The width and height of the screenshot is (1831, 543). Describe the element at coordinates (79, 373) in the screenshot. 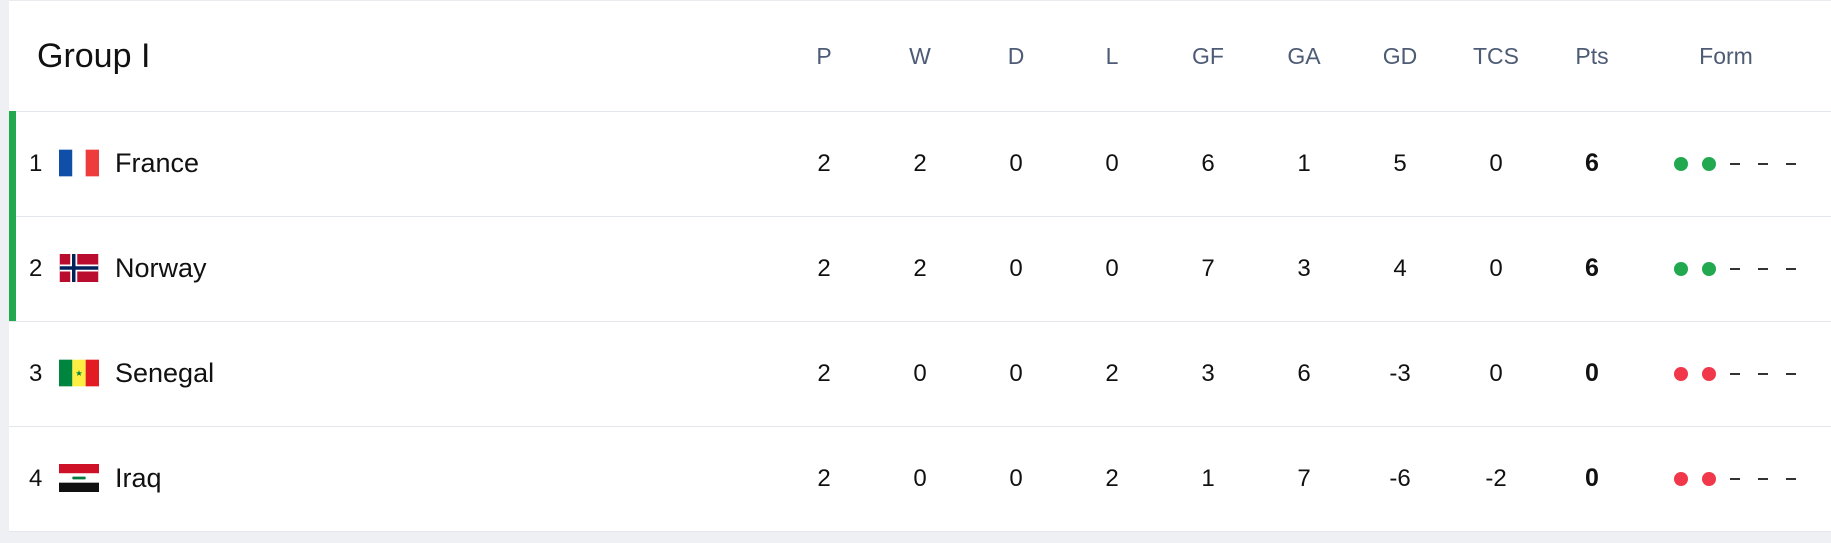

I see `senegal-flag-icon` at that location.